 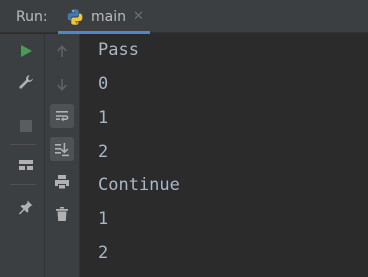 I want to click on edit-configuration-button, so click(x=26, y=82).